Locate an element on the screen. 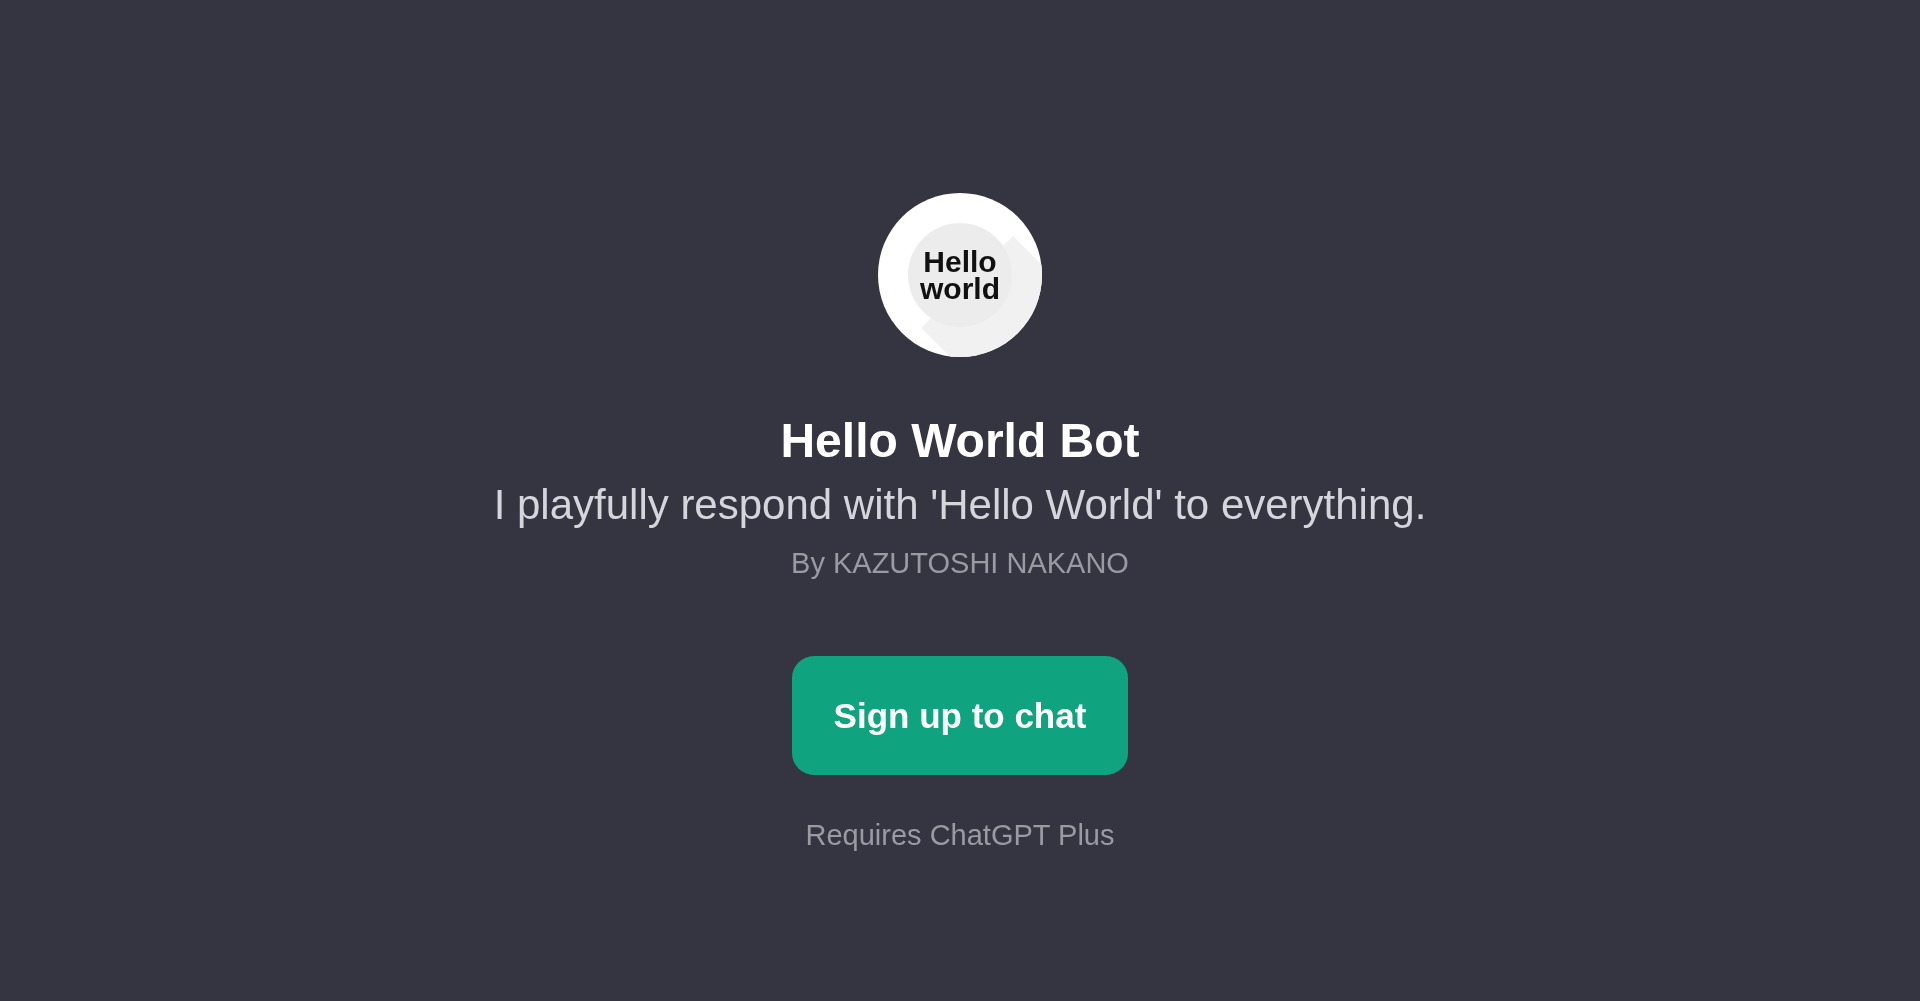 The image size is (1920, 1001). logo-text: world is located at coordinates (960, 288).